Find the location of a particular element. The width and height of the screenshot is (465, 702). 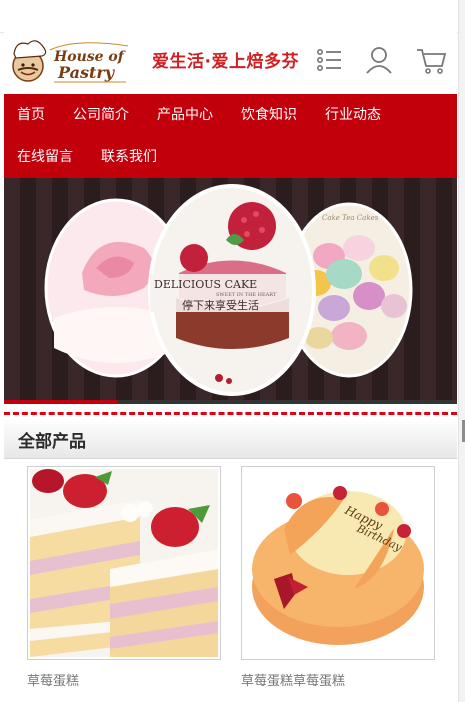

section-header: 全部产品 is located at coordinates (230, 438).